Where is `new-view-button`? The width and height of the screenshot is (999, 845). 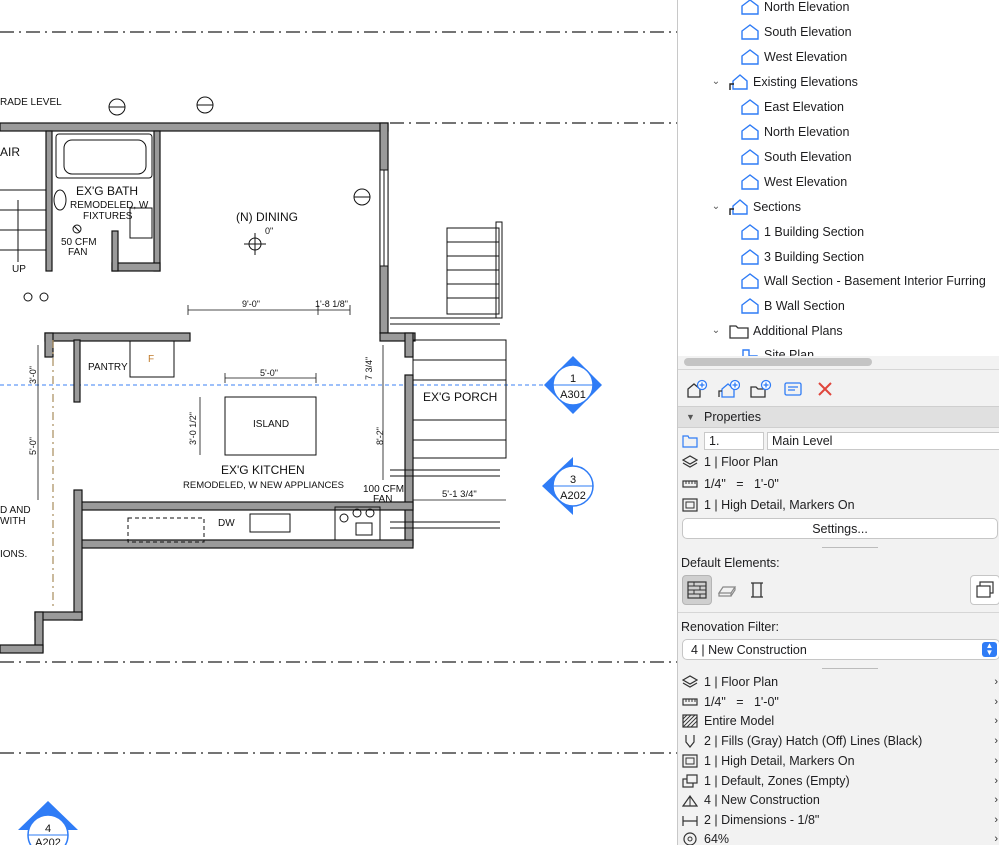
new-view-button is located at coordinates (697, 389).